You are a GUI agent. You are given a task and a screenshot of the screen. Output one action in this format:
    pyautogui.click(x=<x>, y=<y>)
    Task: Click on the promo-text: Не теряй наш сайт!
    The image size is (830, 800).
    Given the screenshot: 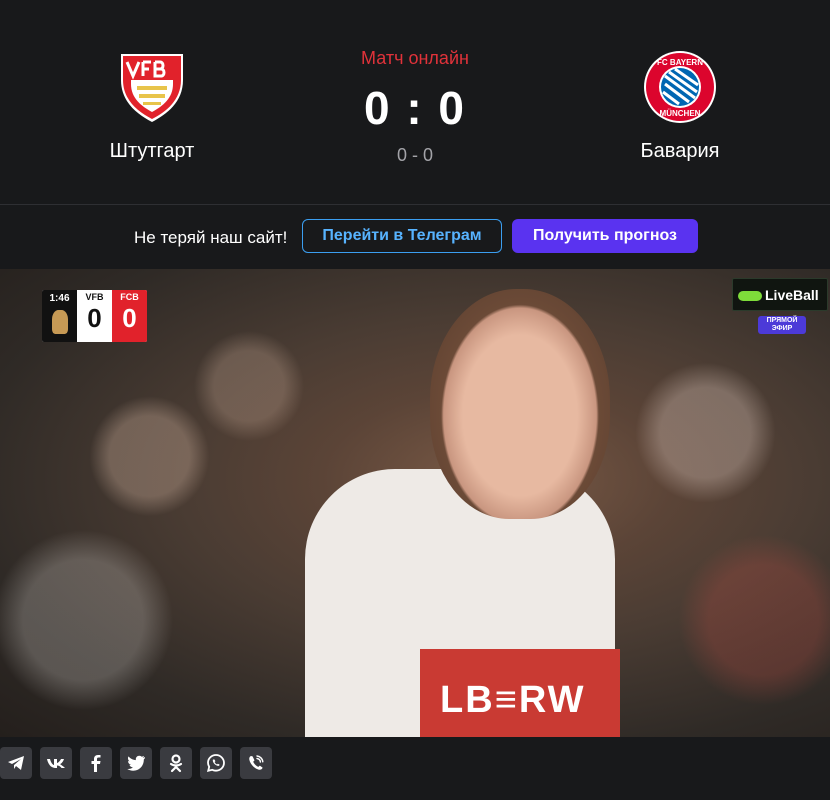 What is the action you would take?
    pyautogui.click(x=211, y=237)
    